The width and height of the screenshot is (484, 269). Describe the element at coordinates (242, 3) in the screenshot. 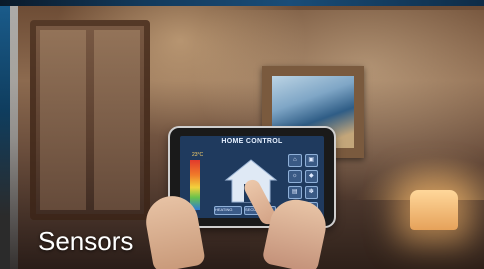

I see `top-border` at that location.